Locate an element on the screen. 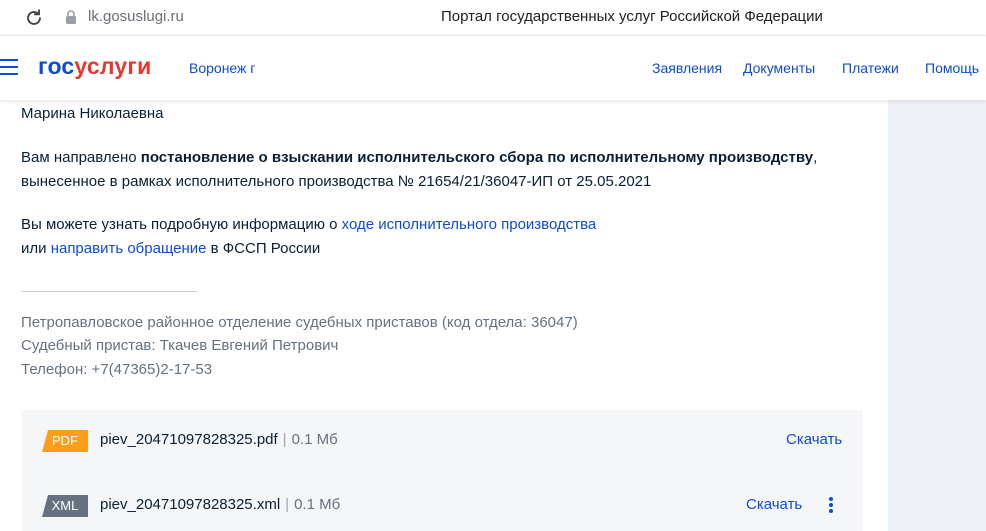  message-line-1-suffix: , is located at coordinates (815, 157).